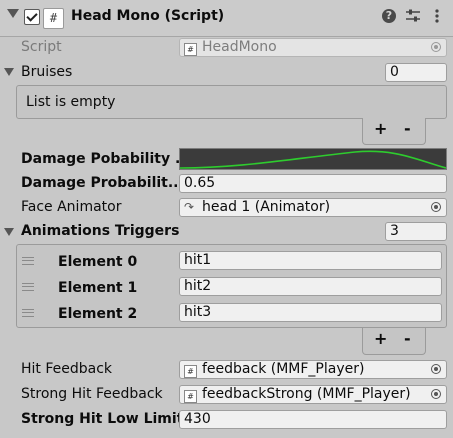 The height and width of the screenshot is (438, 453). Describe the element at coordinates (283, 369) in the screenshot. I see `hit-feedback-value: feedback (MMF_Player)` at that location.